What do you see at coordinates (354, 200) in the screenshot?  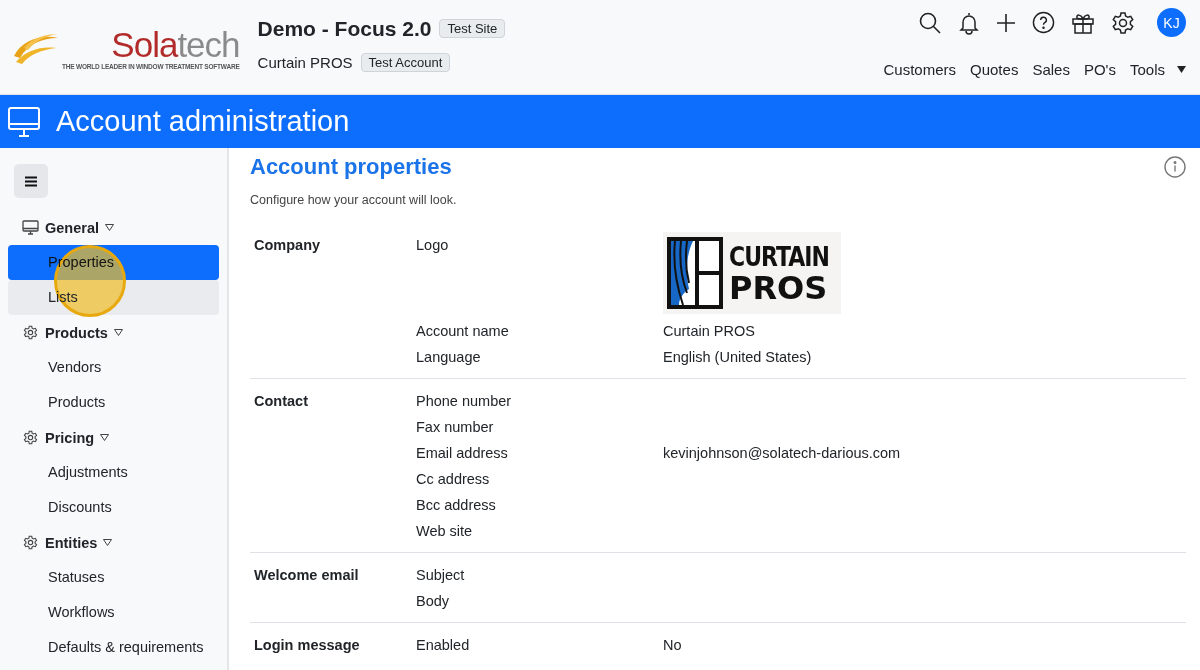 I see `panel-subtitle: Configure how your account will look.` at bounding box center [354, 200].